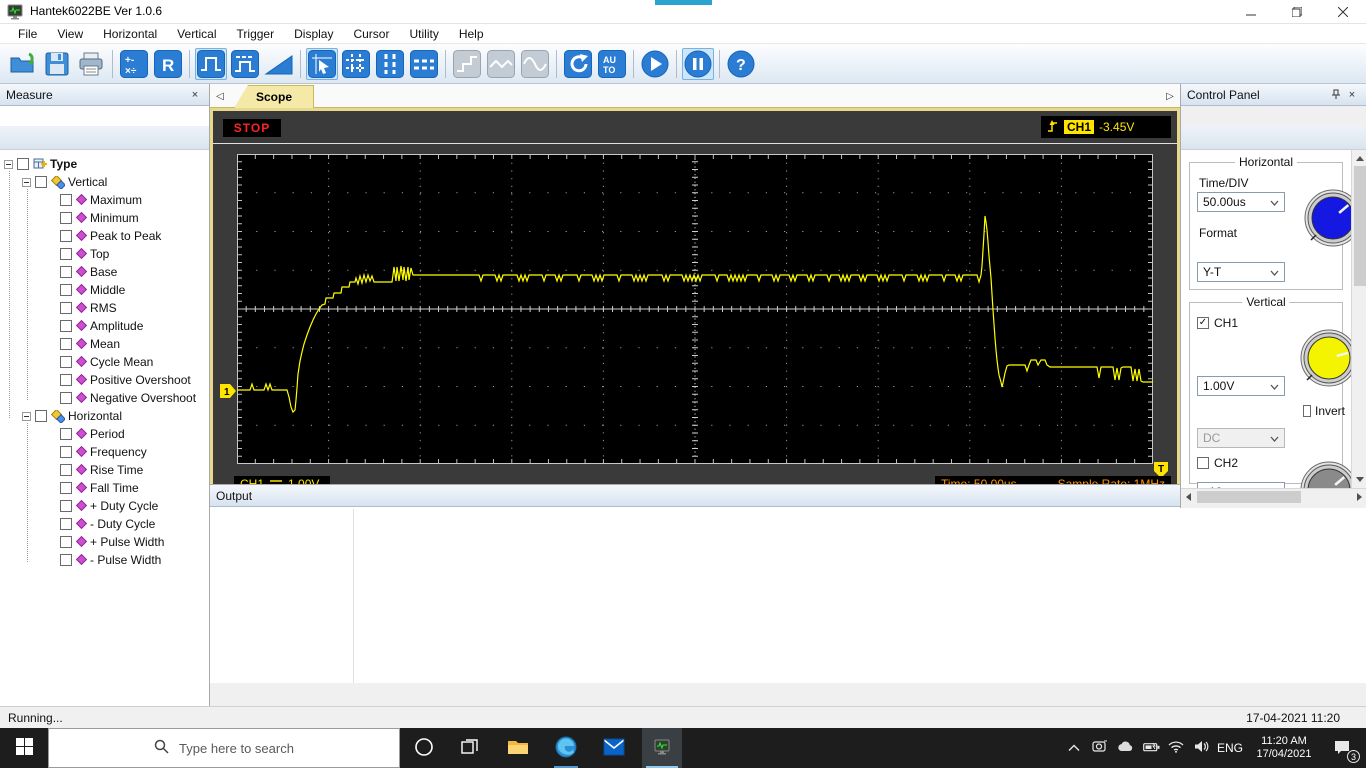 This screenshot has height=768, width=1366. What do you see at coordinates (1324, 411) in the screenshot?
I see `ch1-invert: Invert` at bounding box center [1324, 411].